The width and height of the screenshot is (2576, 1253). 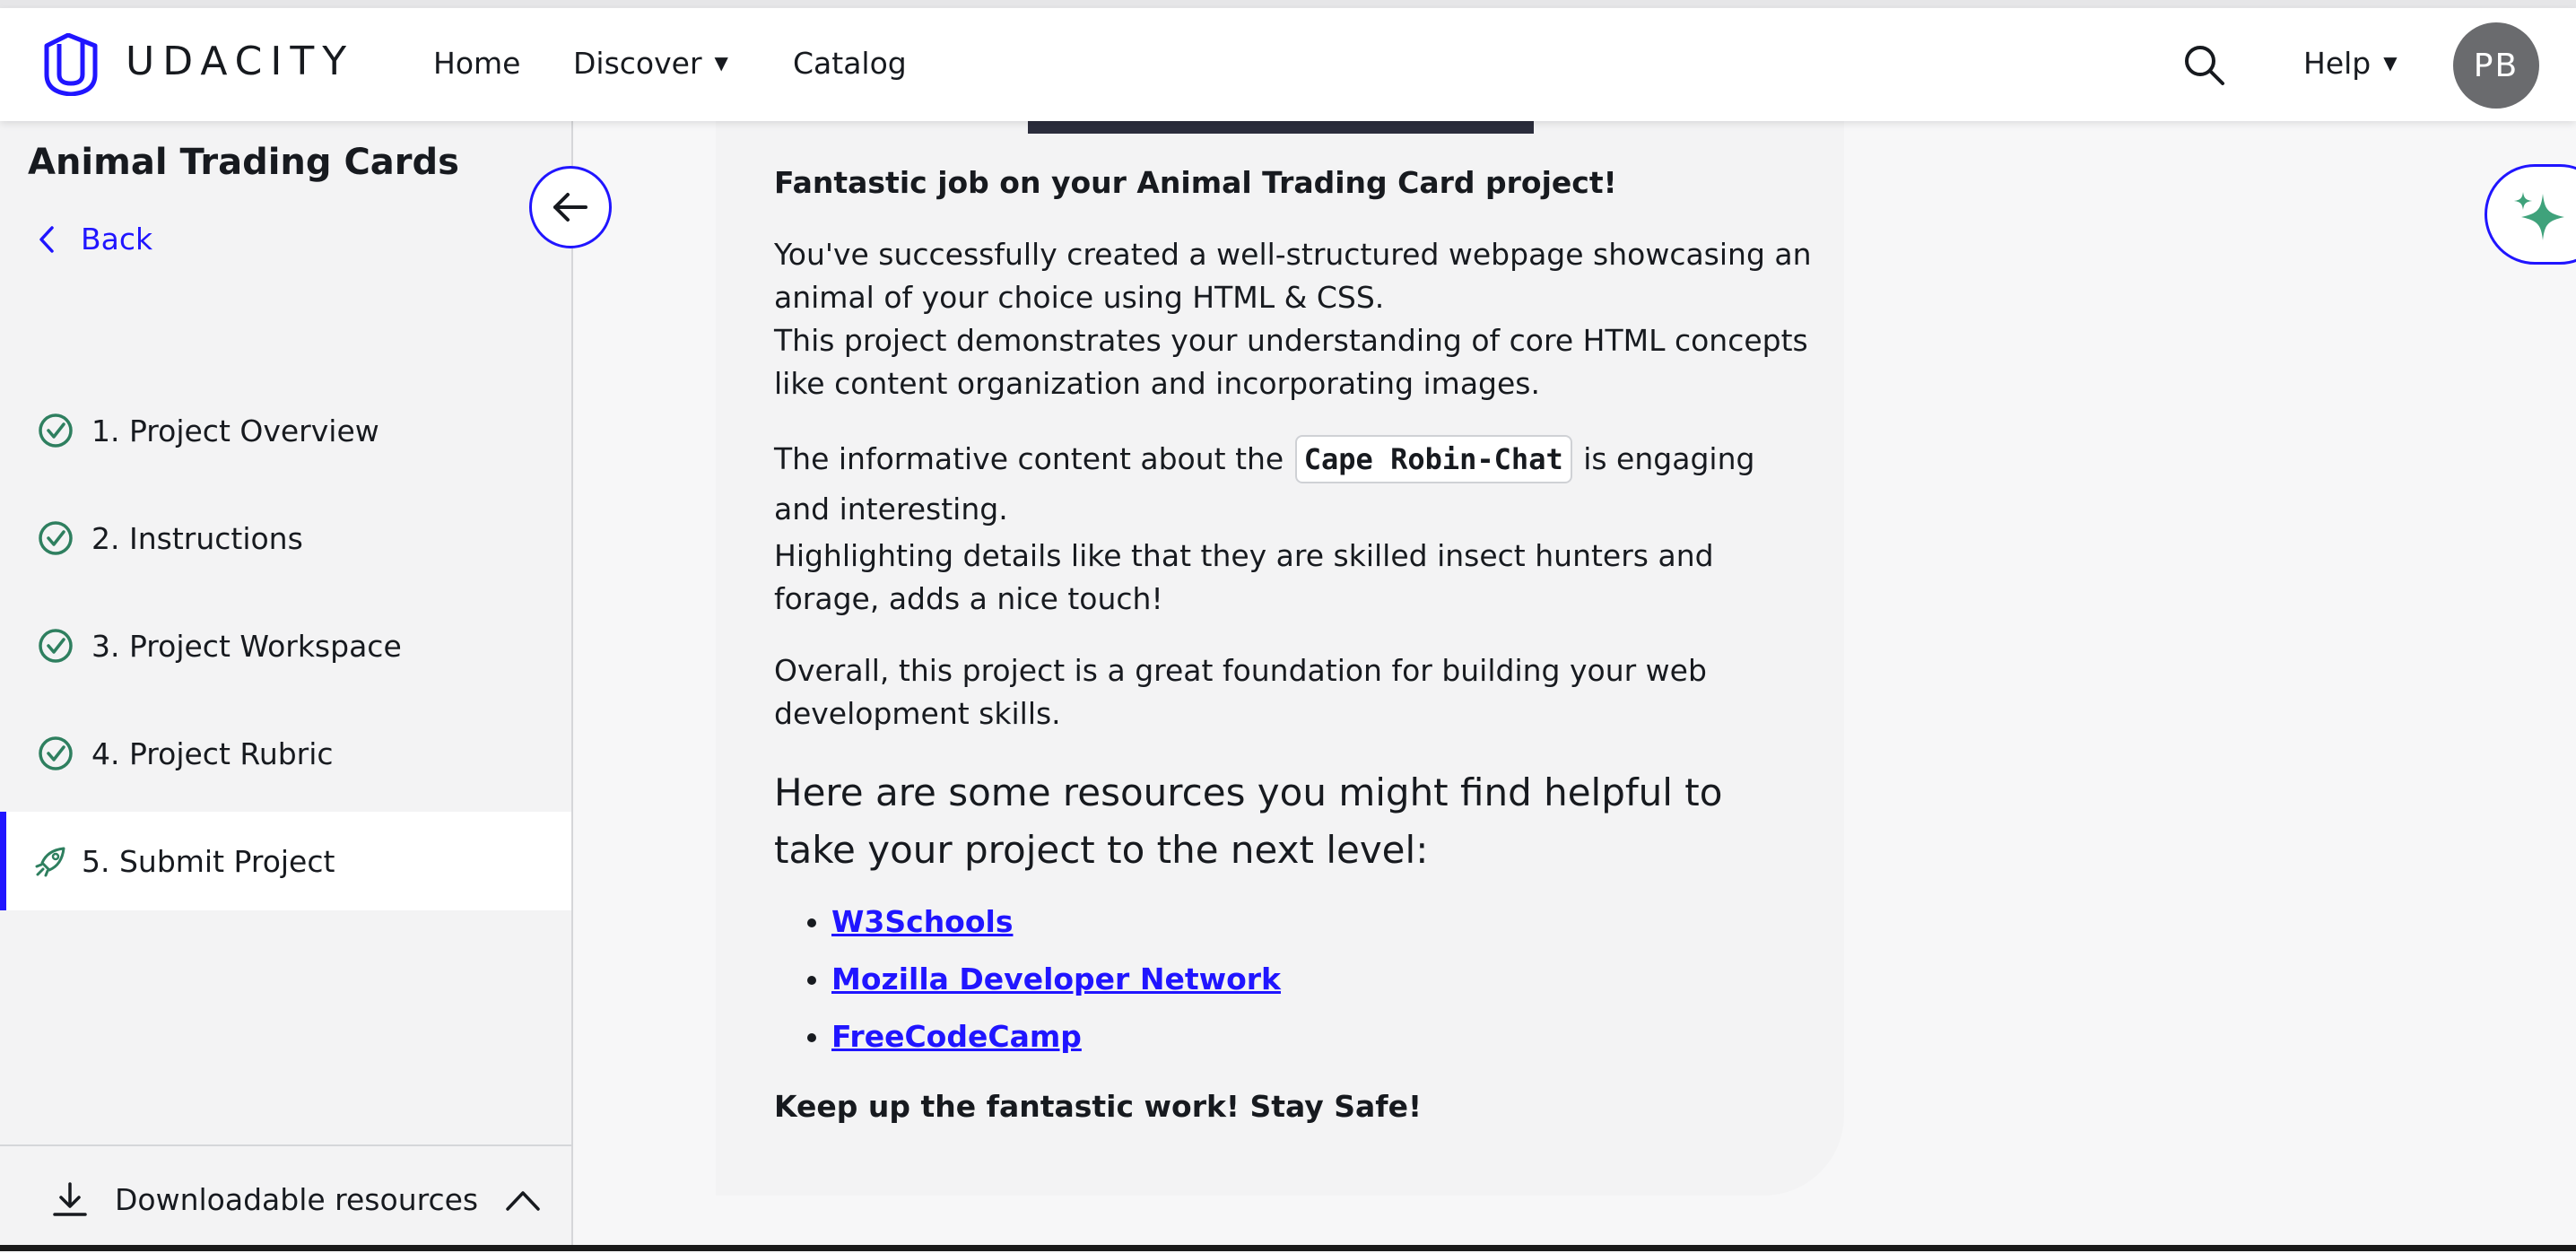 What do you see at coordinates (70, 64) in the screenshot?
I see `udacity-logo-icon` at bounding box center [70, 64].